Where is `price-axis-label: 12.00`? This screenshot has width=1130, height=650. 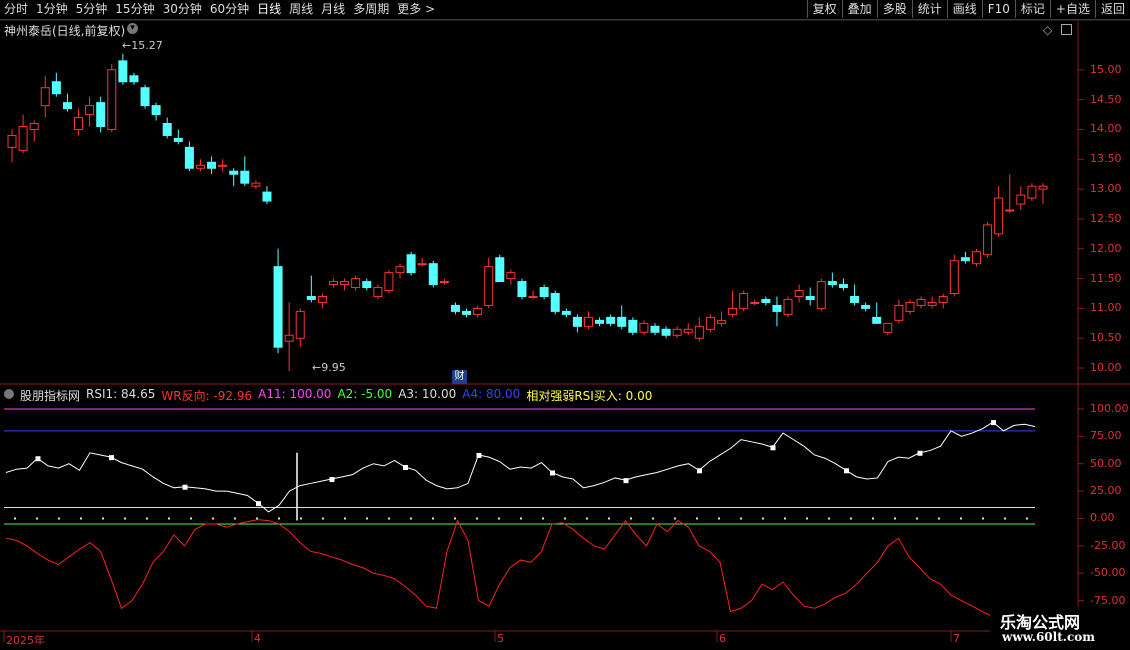
price-axis-label: 12.00 is located at coordinates (1106, 248).